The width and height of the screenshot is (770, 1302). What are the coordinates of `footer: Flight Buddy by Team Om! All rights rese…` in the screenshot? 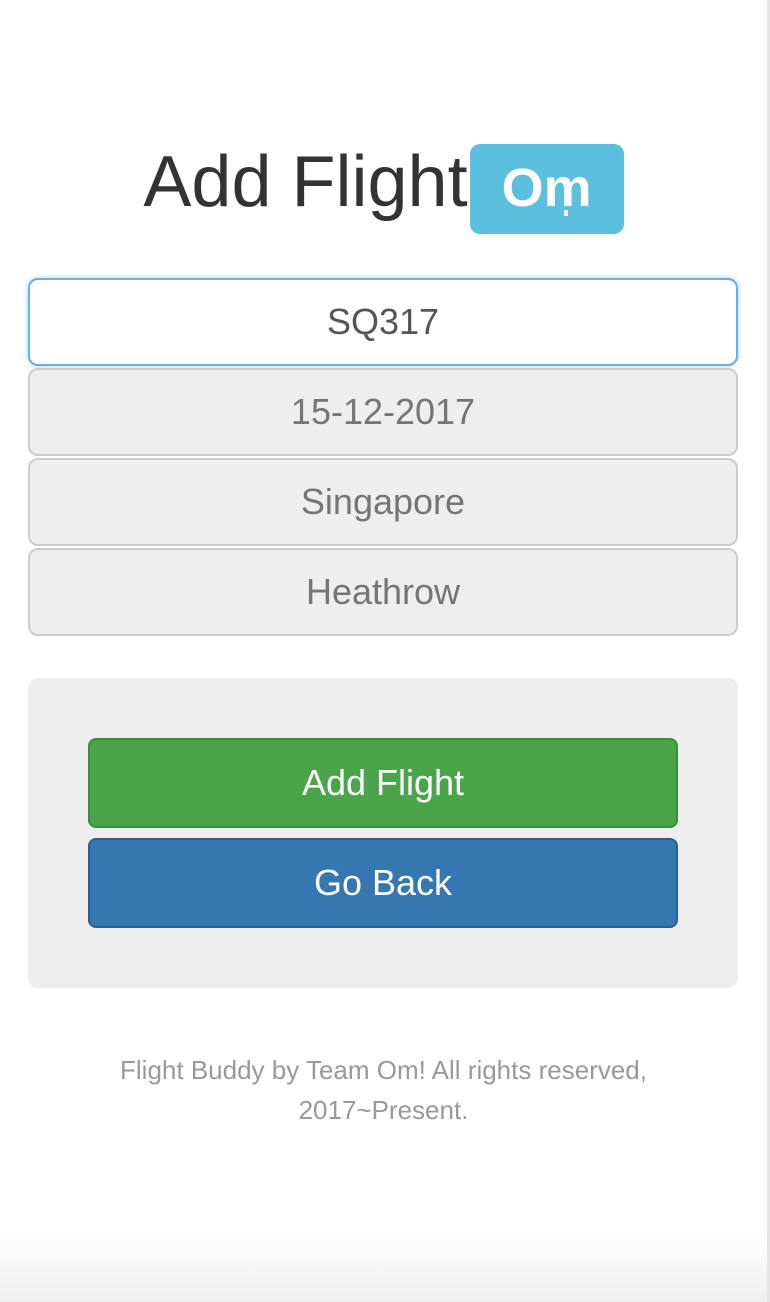 It's located at (383, 1090).